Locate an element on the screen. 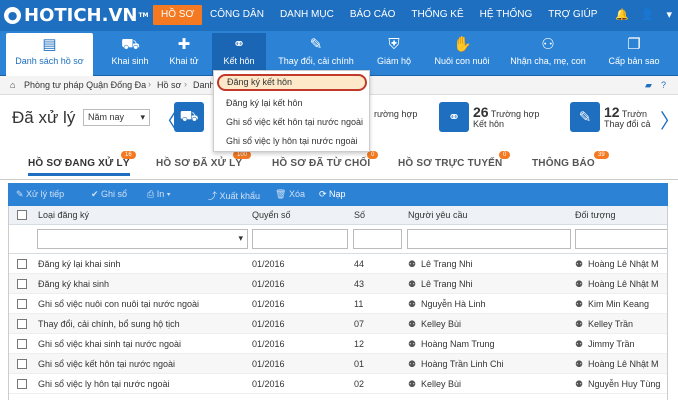  filter-doi-tuong is located at coordinates (621, 239).